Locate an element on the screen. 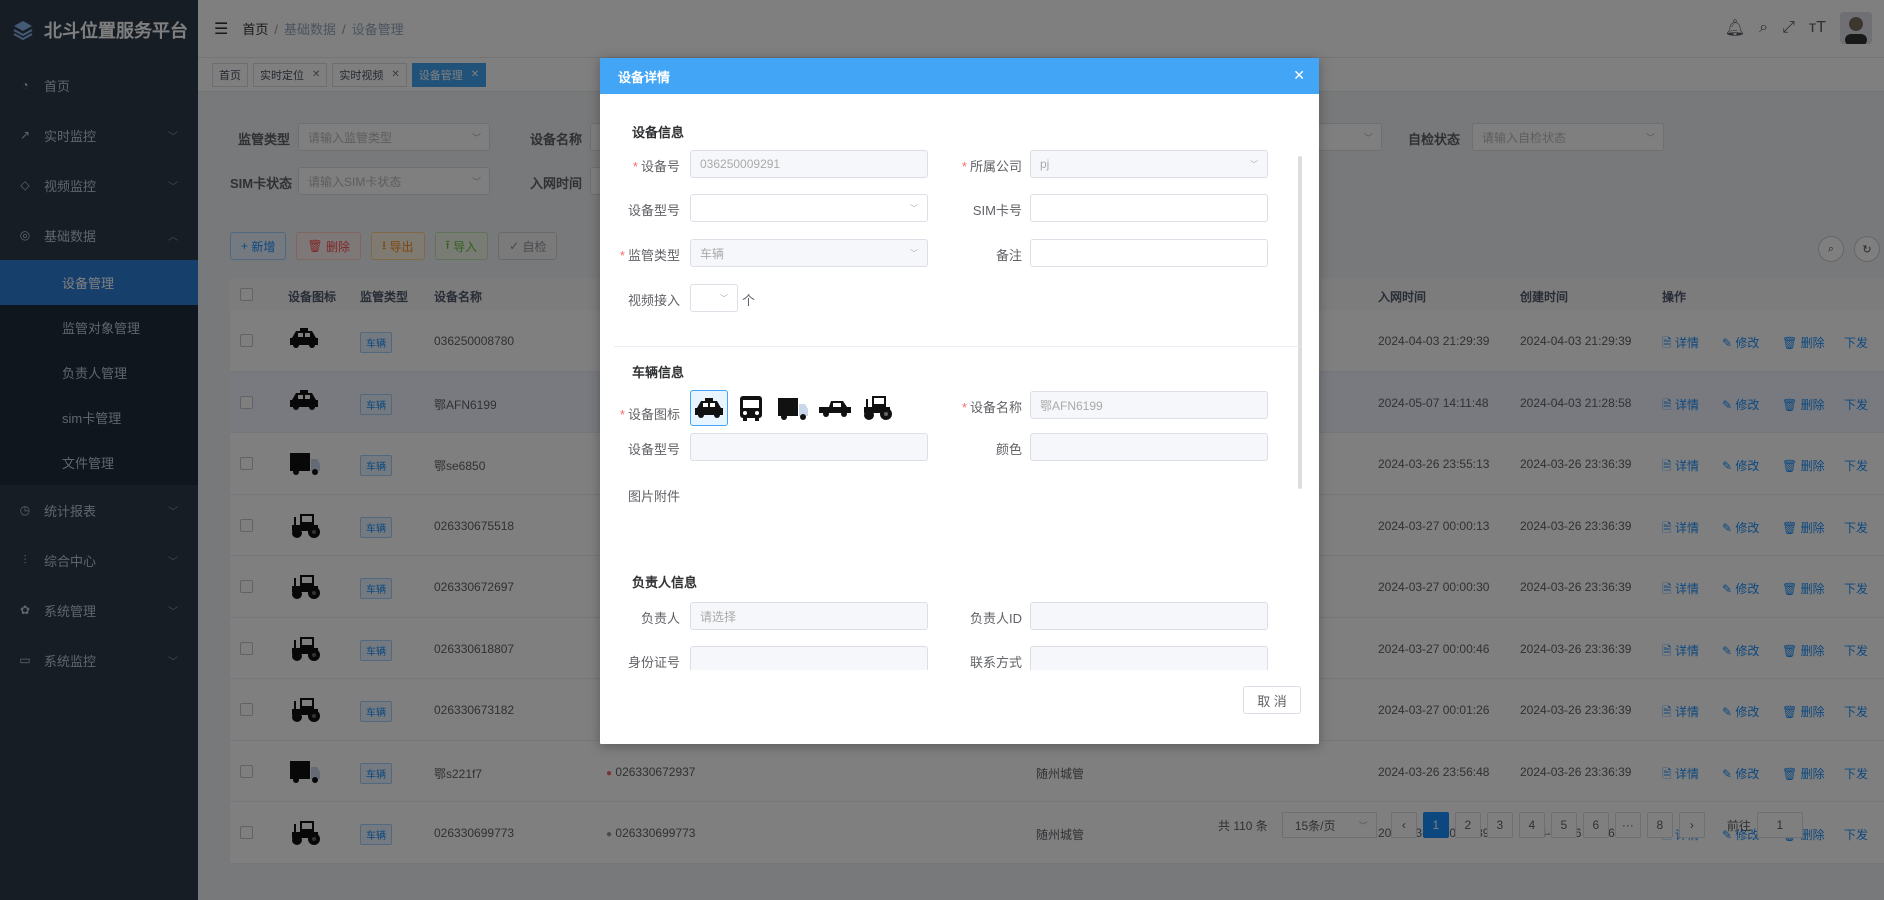 Image resolution: width=1884 pixels, height=900 pixels. vehicle-option-bus is located at coordinates (751, 408).